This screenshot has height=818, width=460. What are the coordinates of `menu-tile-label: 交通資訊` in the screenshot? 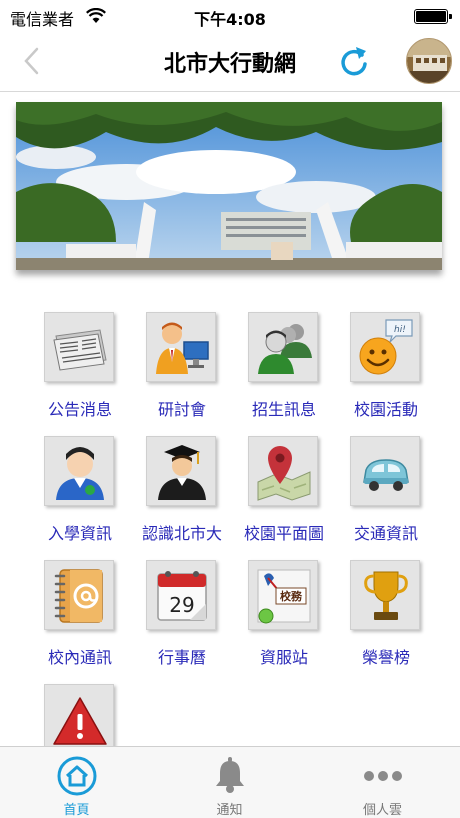 It's located at (385, 533).